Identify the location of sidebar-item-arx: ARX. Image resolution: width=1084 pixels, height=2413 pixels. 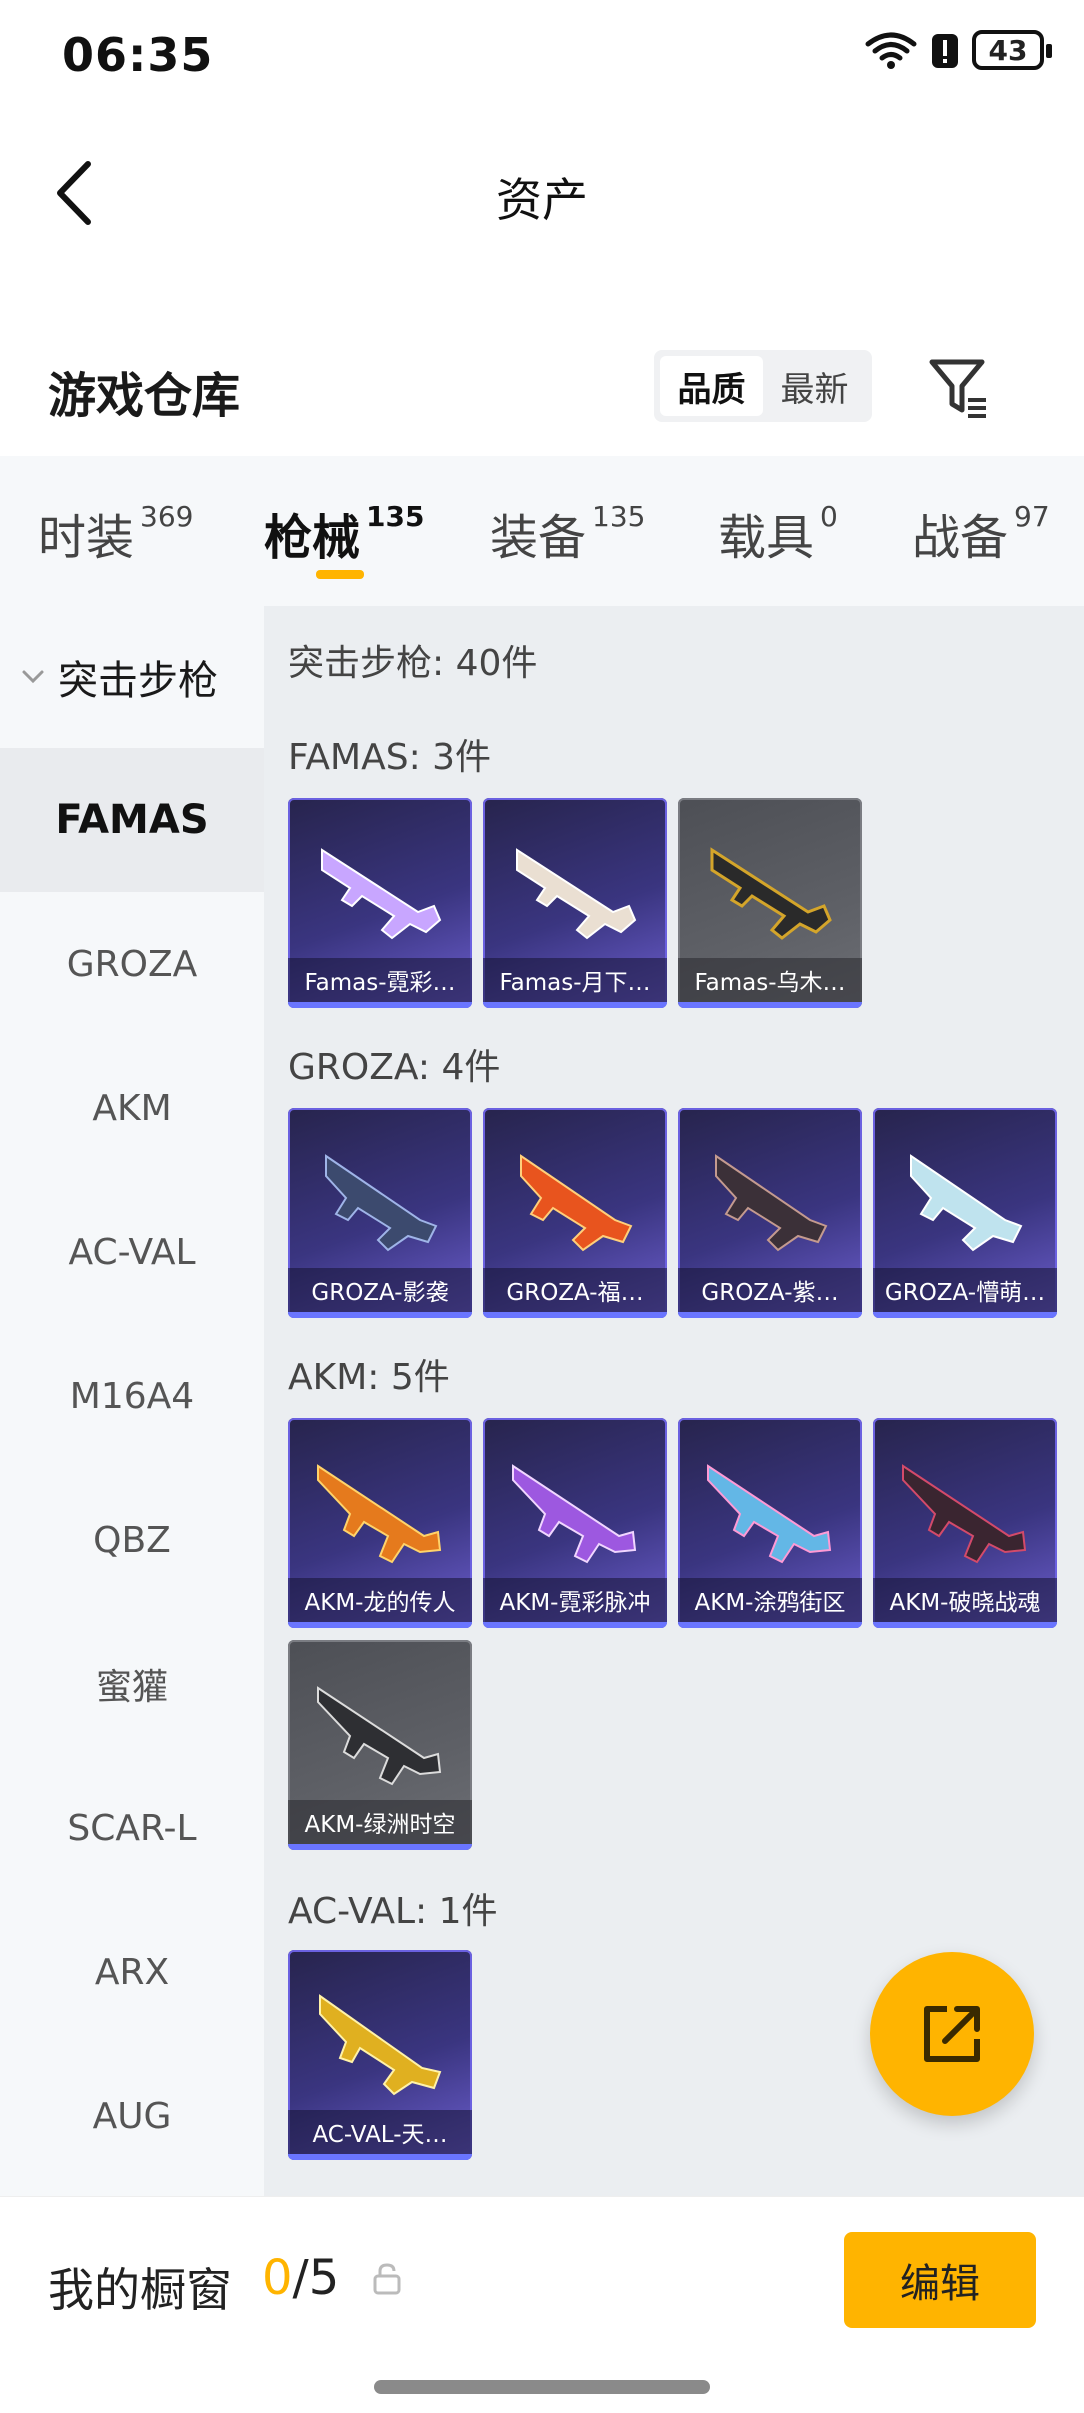
(132, 1972).